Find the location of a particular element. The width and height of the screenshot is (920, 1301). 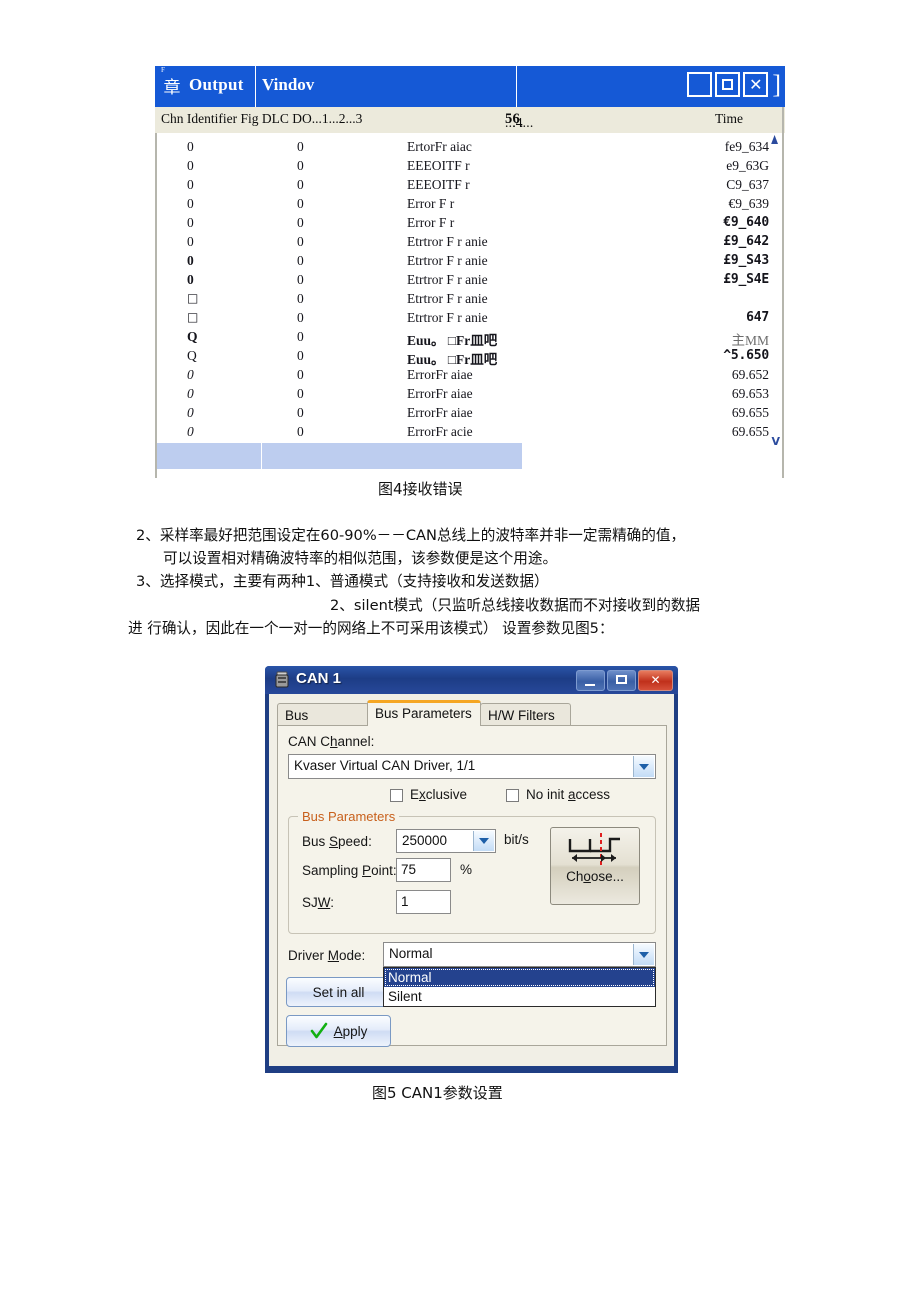

scroll-down-icon: V is located at coordinates (775, 441).